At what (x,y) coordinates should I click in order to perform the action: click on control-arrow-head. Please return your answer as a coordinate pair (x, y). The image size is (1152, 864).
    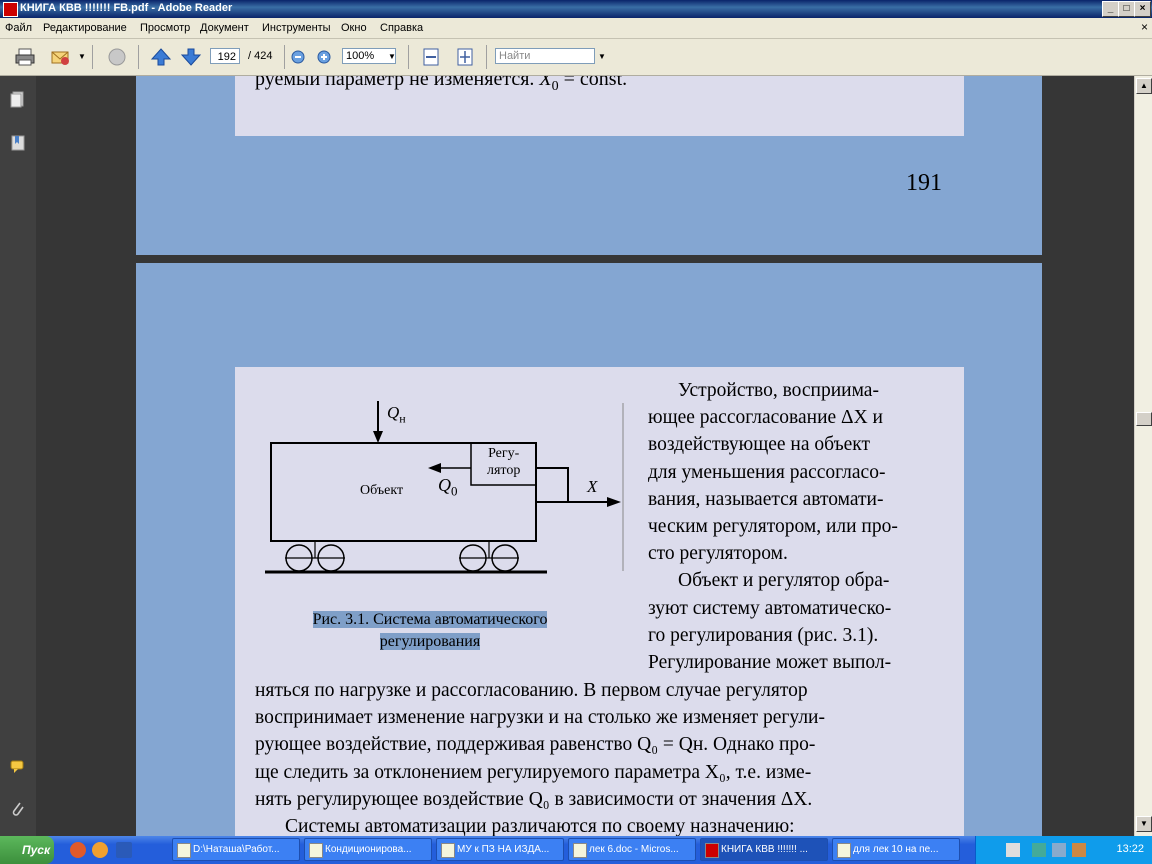
    Looking at the image, I should click on (434, 468).